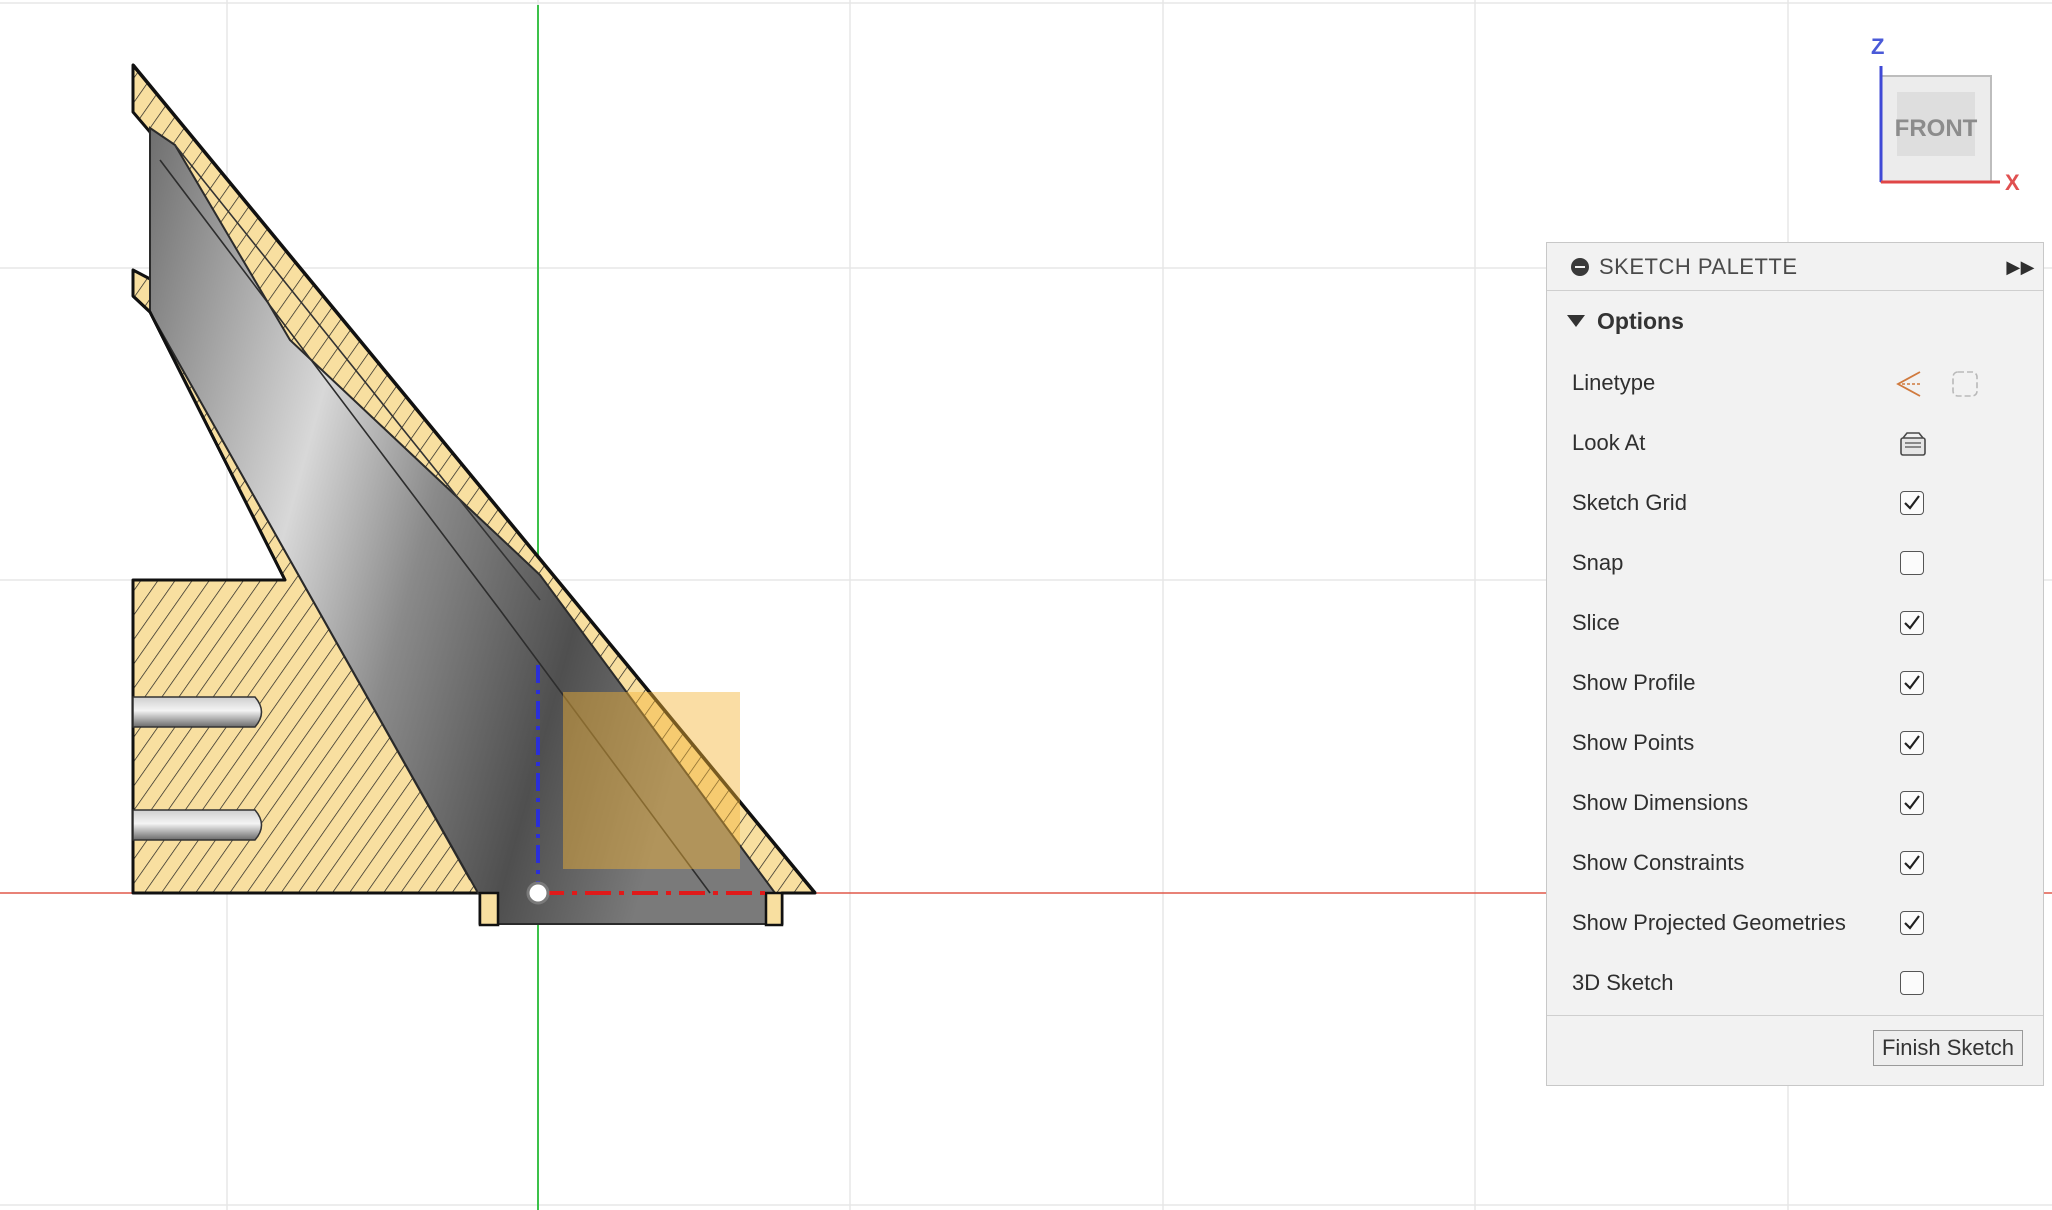 This screenshot has width=2052, height=1210. I want to click on palette-footer: Finish Sketch, so click(1795, 1050).